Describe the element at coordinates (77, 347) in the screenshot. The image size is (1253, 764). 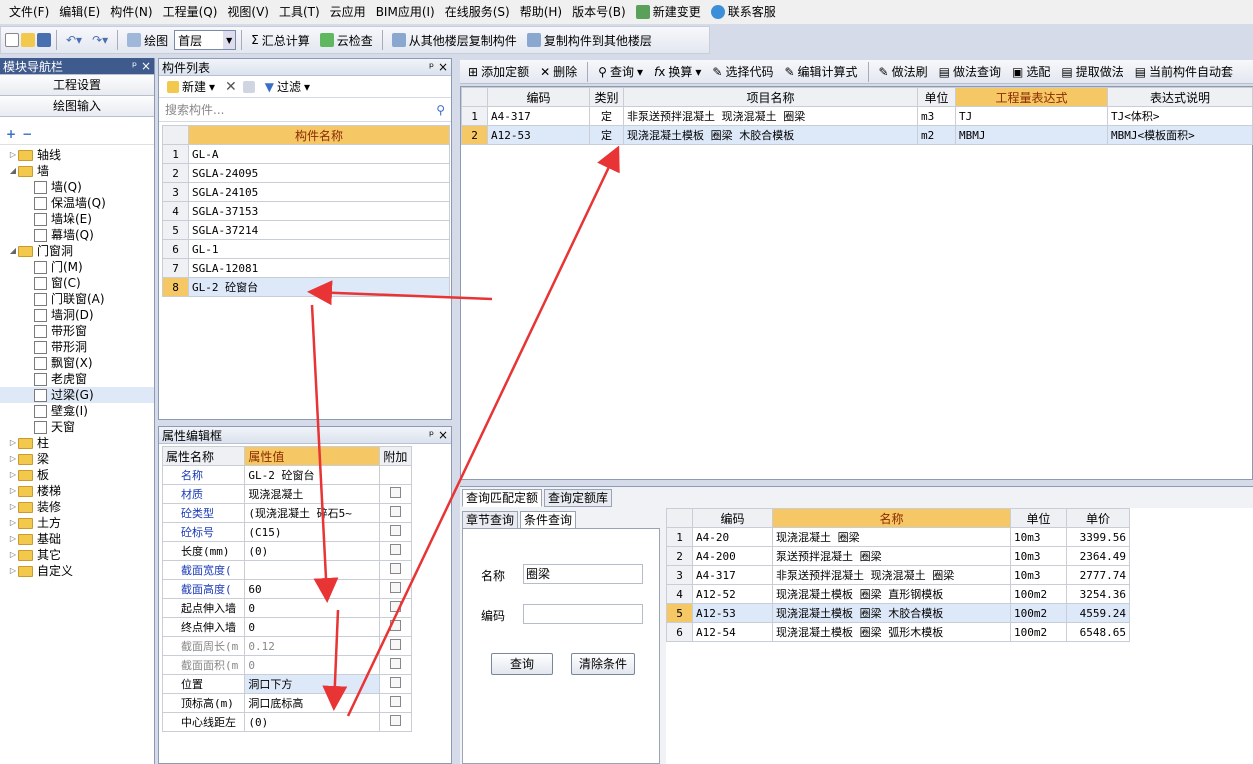
I see `tree-node: 带形洞` at that location.